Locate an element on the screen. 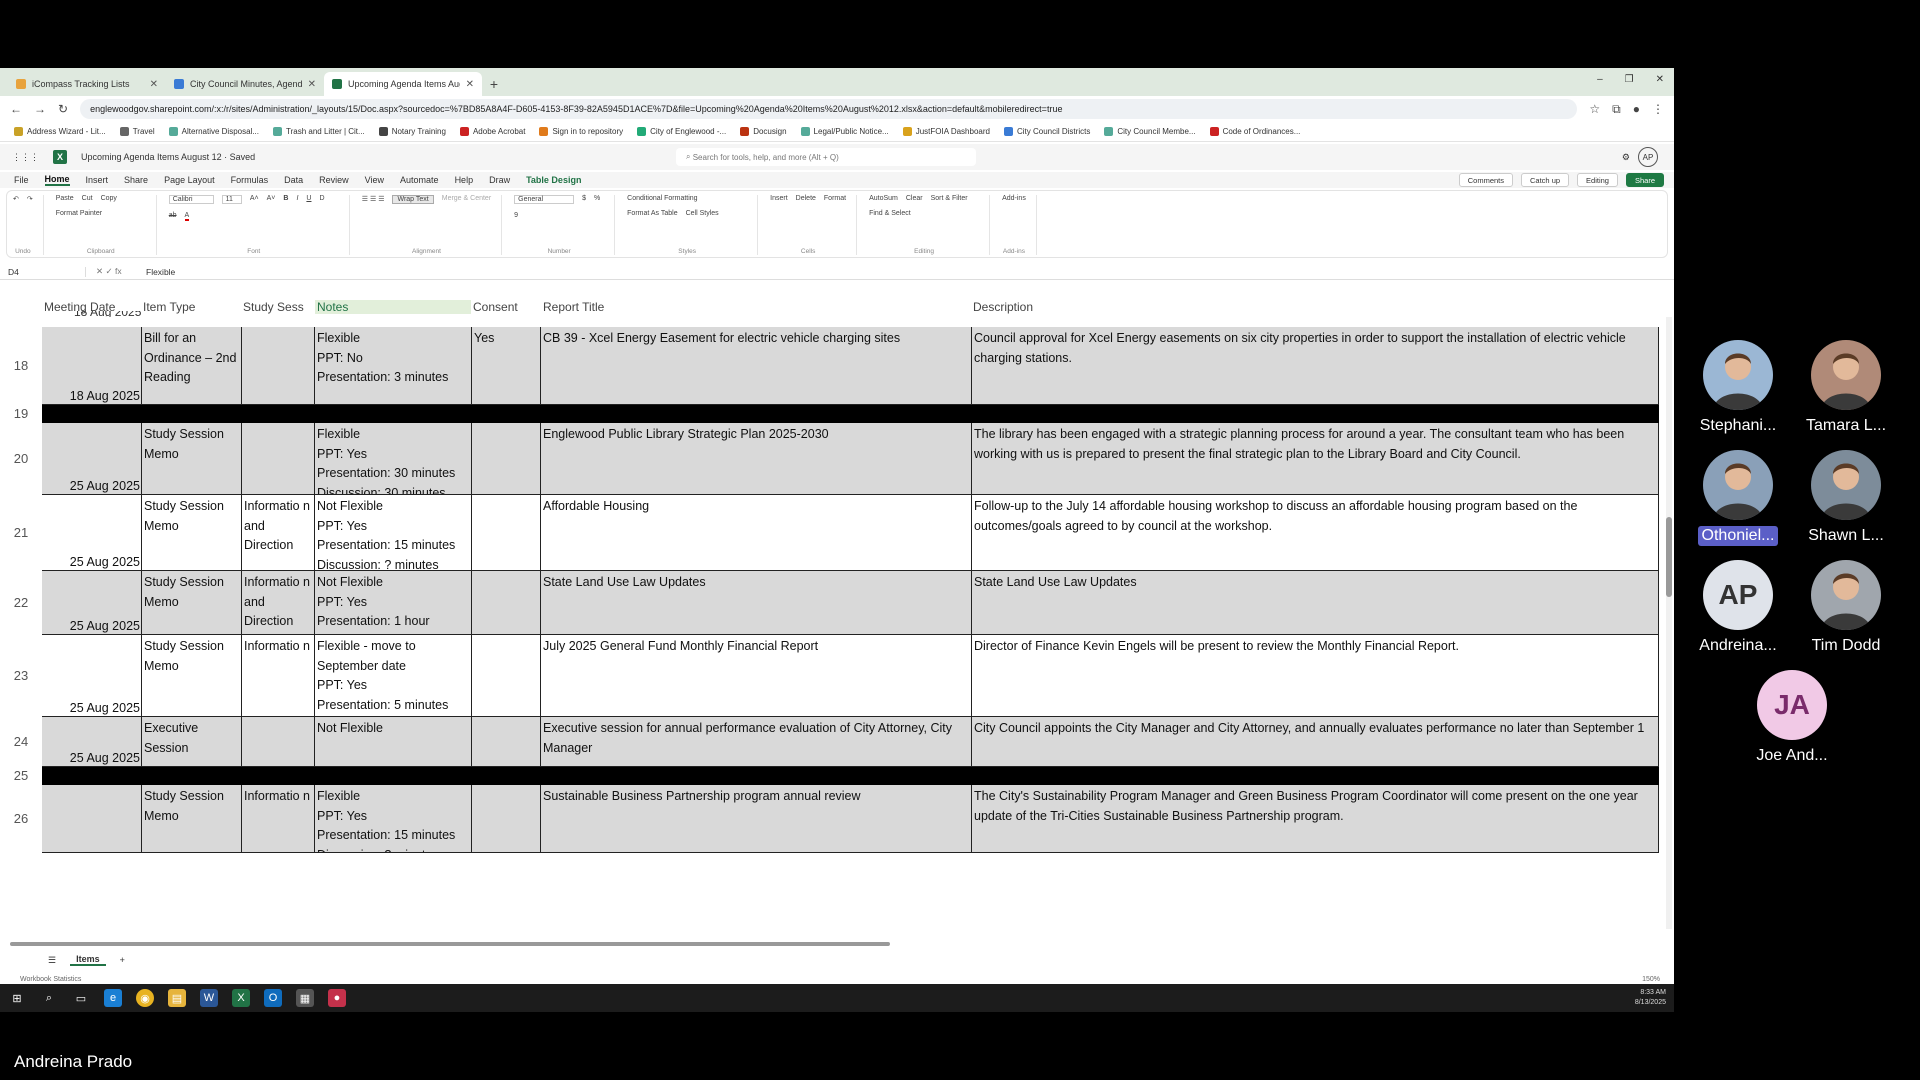 The width and height of the screenshot is (1920, 1080). separator-row: 25 is located at coordinates (830, 776).